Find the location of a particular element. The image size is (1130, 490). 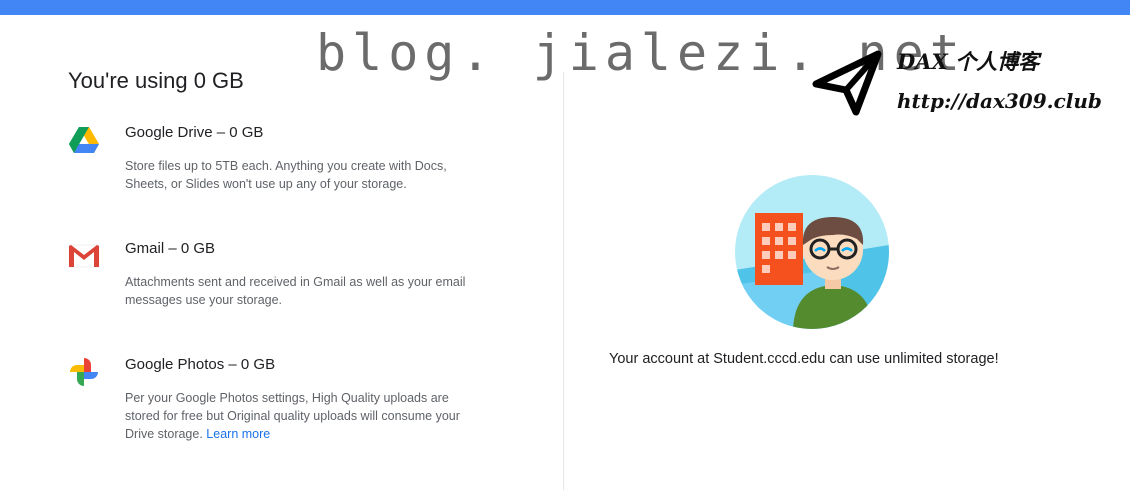

drive-title: Google Drive – 0 GB is located at coordinates (194, 132).